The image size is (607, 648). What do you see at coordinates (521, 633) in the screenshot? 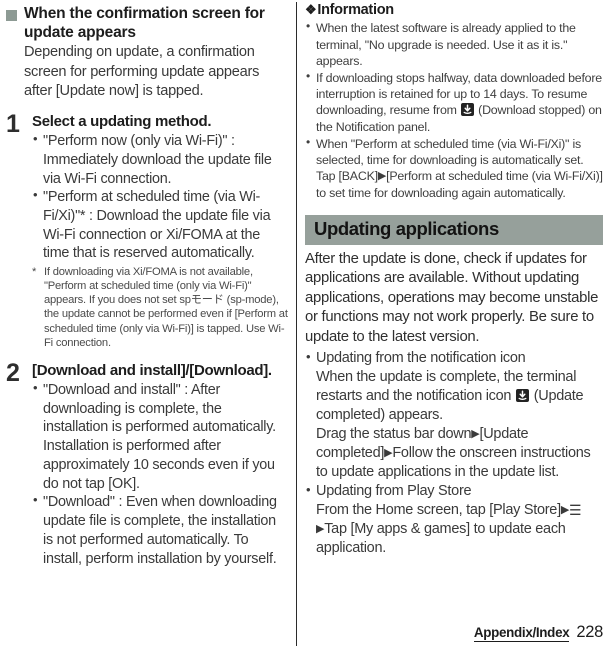
I see `footer-section-label: Appendix/Index` at bounding box center [521, 633].